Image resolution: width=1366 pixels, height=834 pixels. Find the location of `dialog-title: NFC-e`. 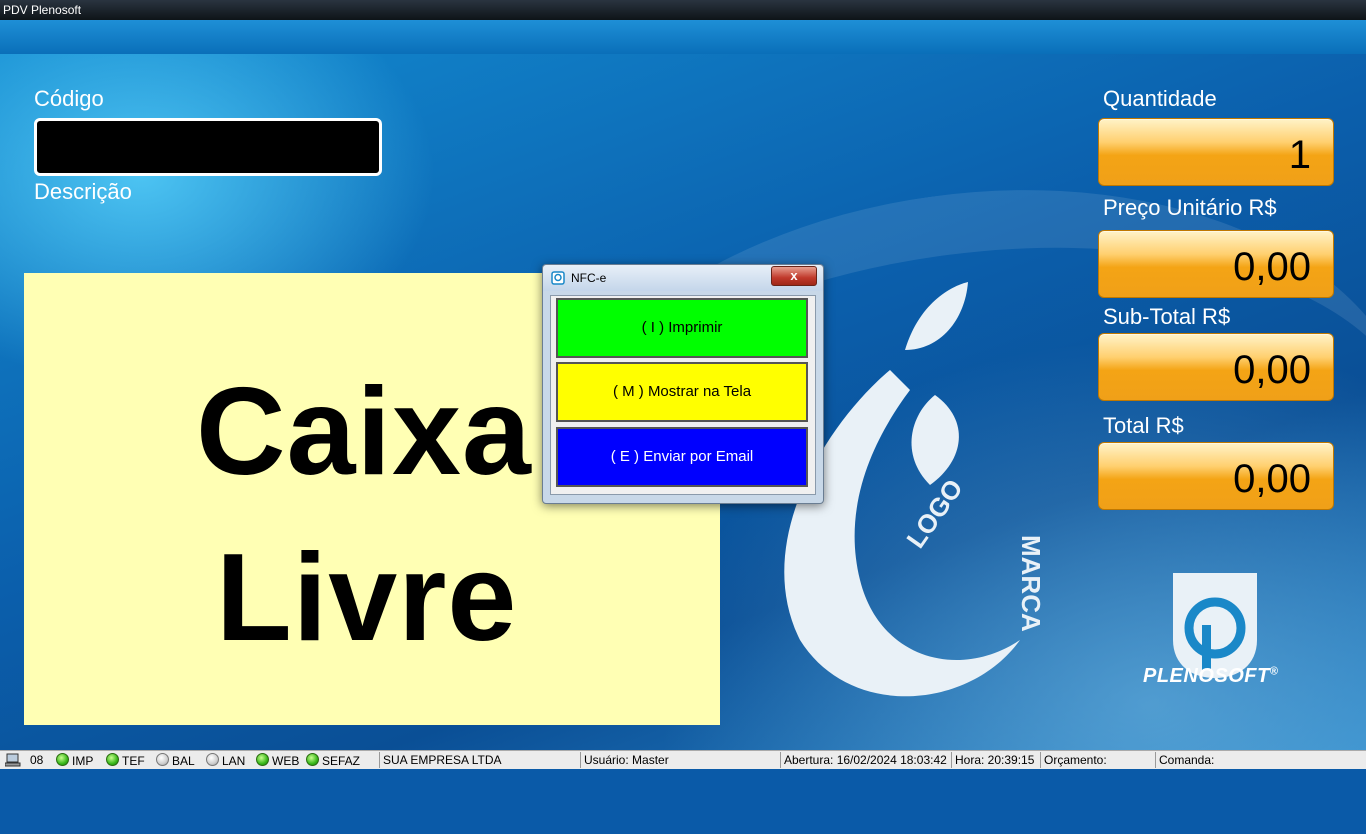

dialog-title: NFC-e is located at coordinates (589, 278).